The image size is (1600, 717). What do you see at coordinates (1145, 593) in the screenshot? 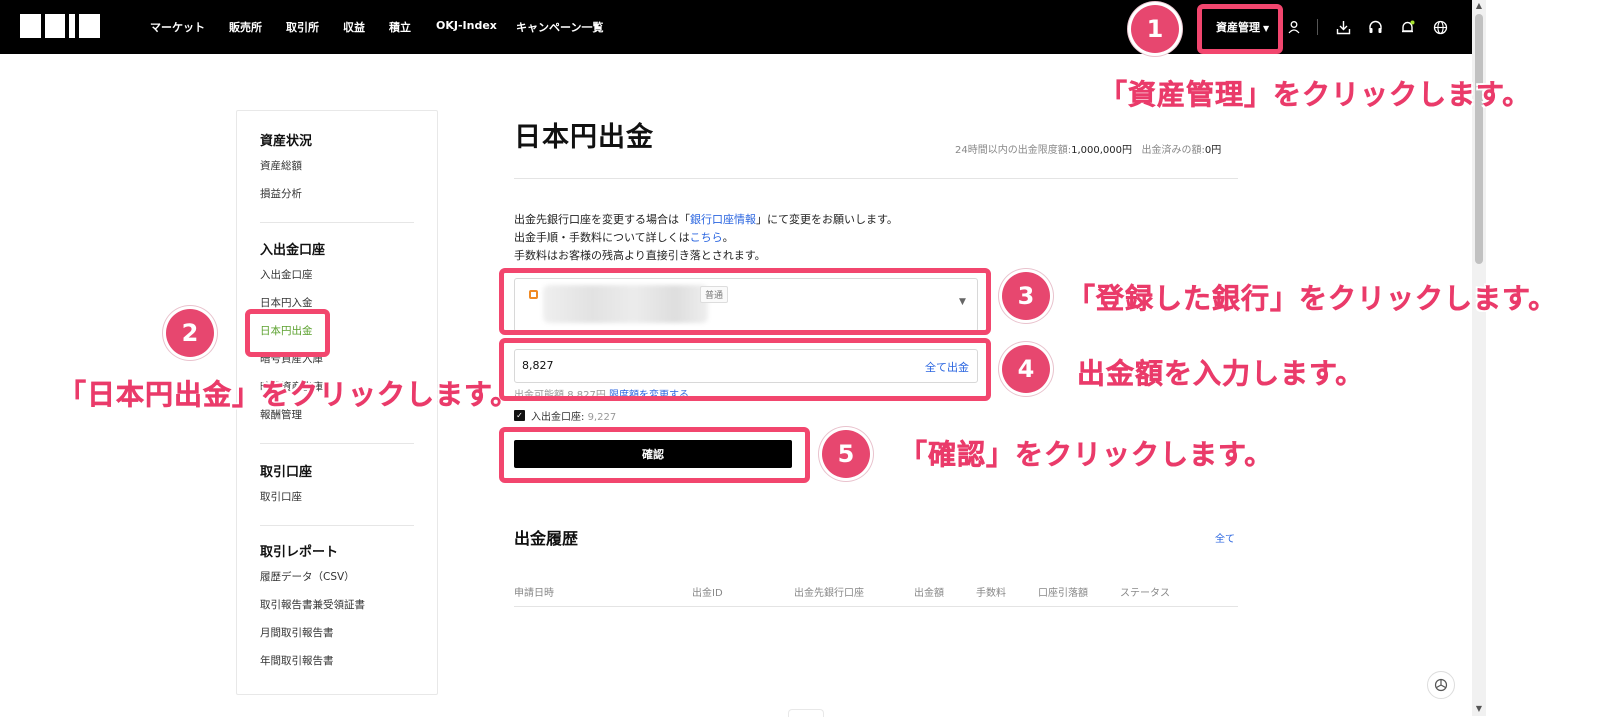
I see `history-col-status: ステータス` at bounding box center [1145, 593].